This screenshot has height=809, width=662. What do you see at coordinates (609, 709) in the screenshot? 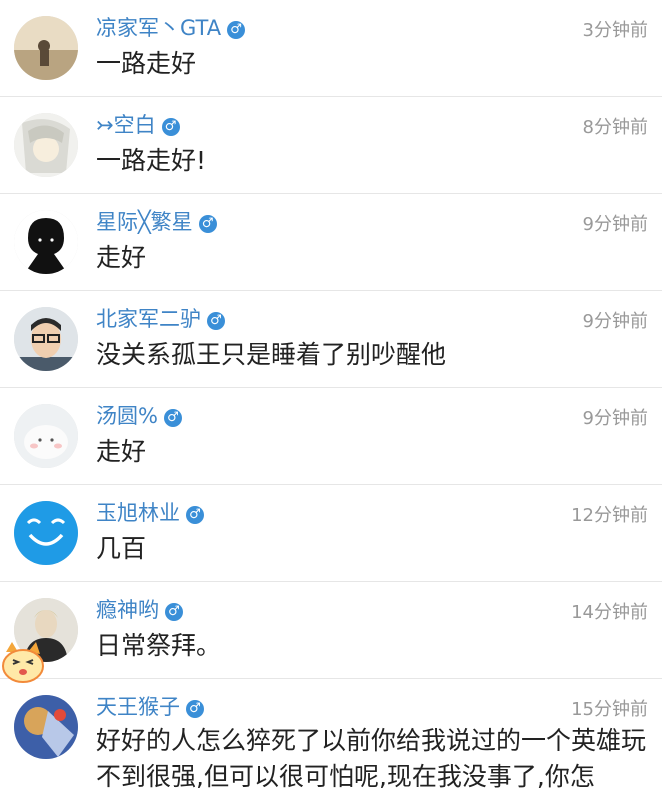
I see `timestamp: 15分钟前` at bounding box center [609, 709].